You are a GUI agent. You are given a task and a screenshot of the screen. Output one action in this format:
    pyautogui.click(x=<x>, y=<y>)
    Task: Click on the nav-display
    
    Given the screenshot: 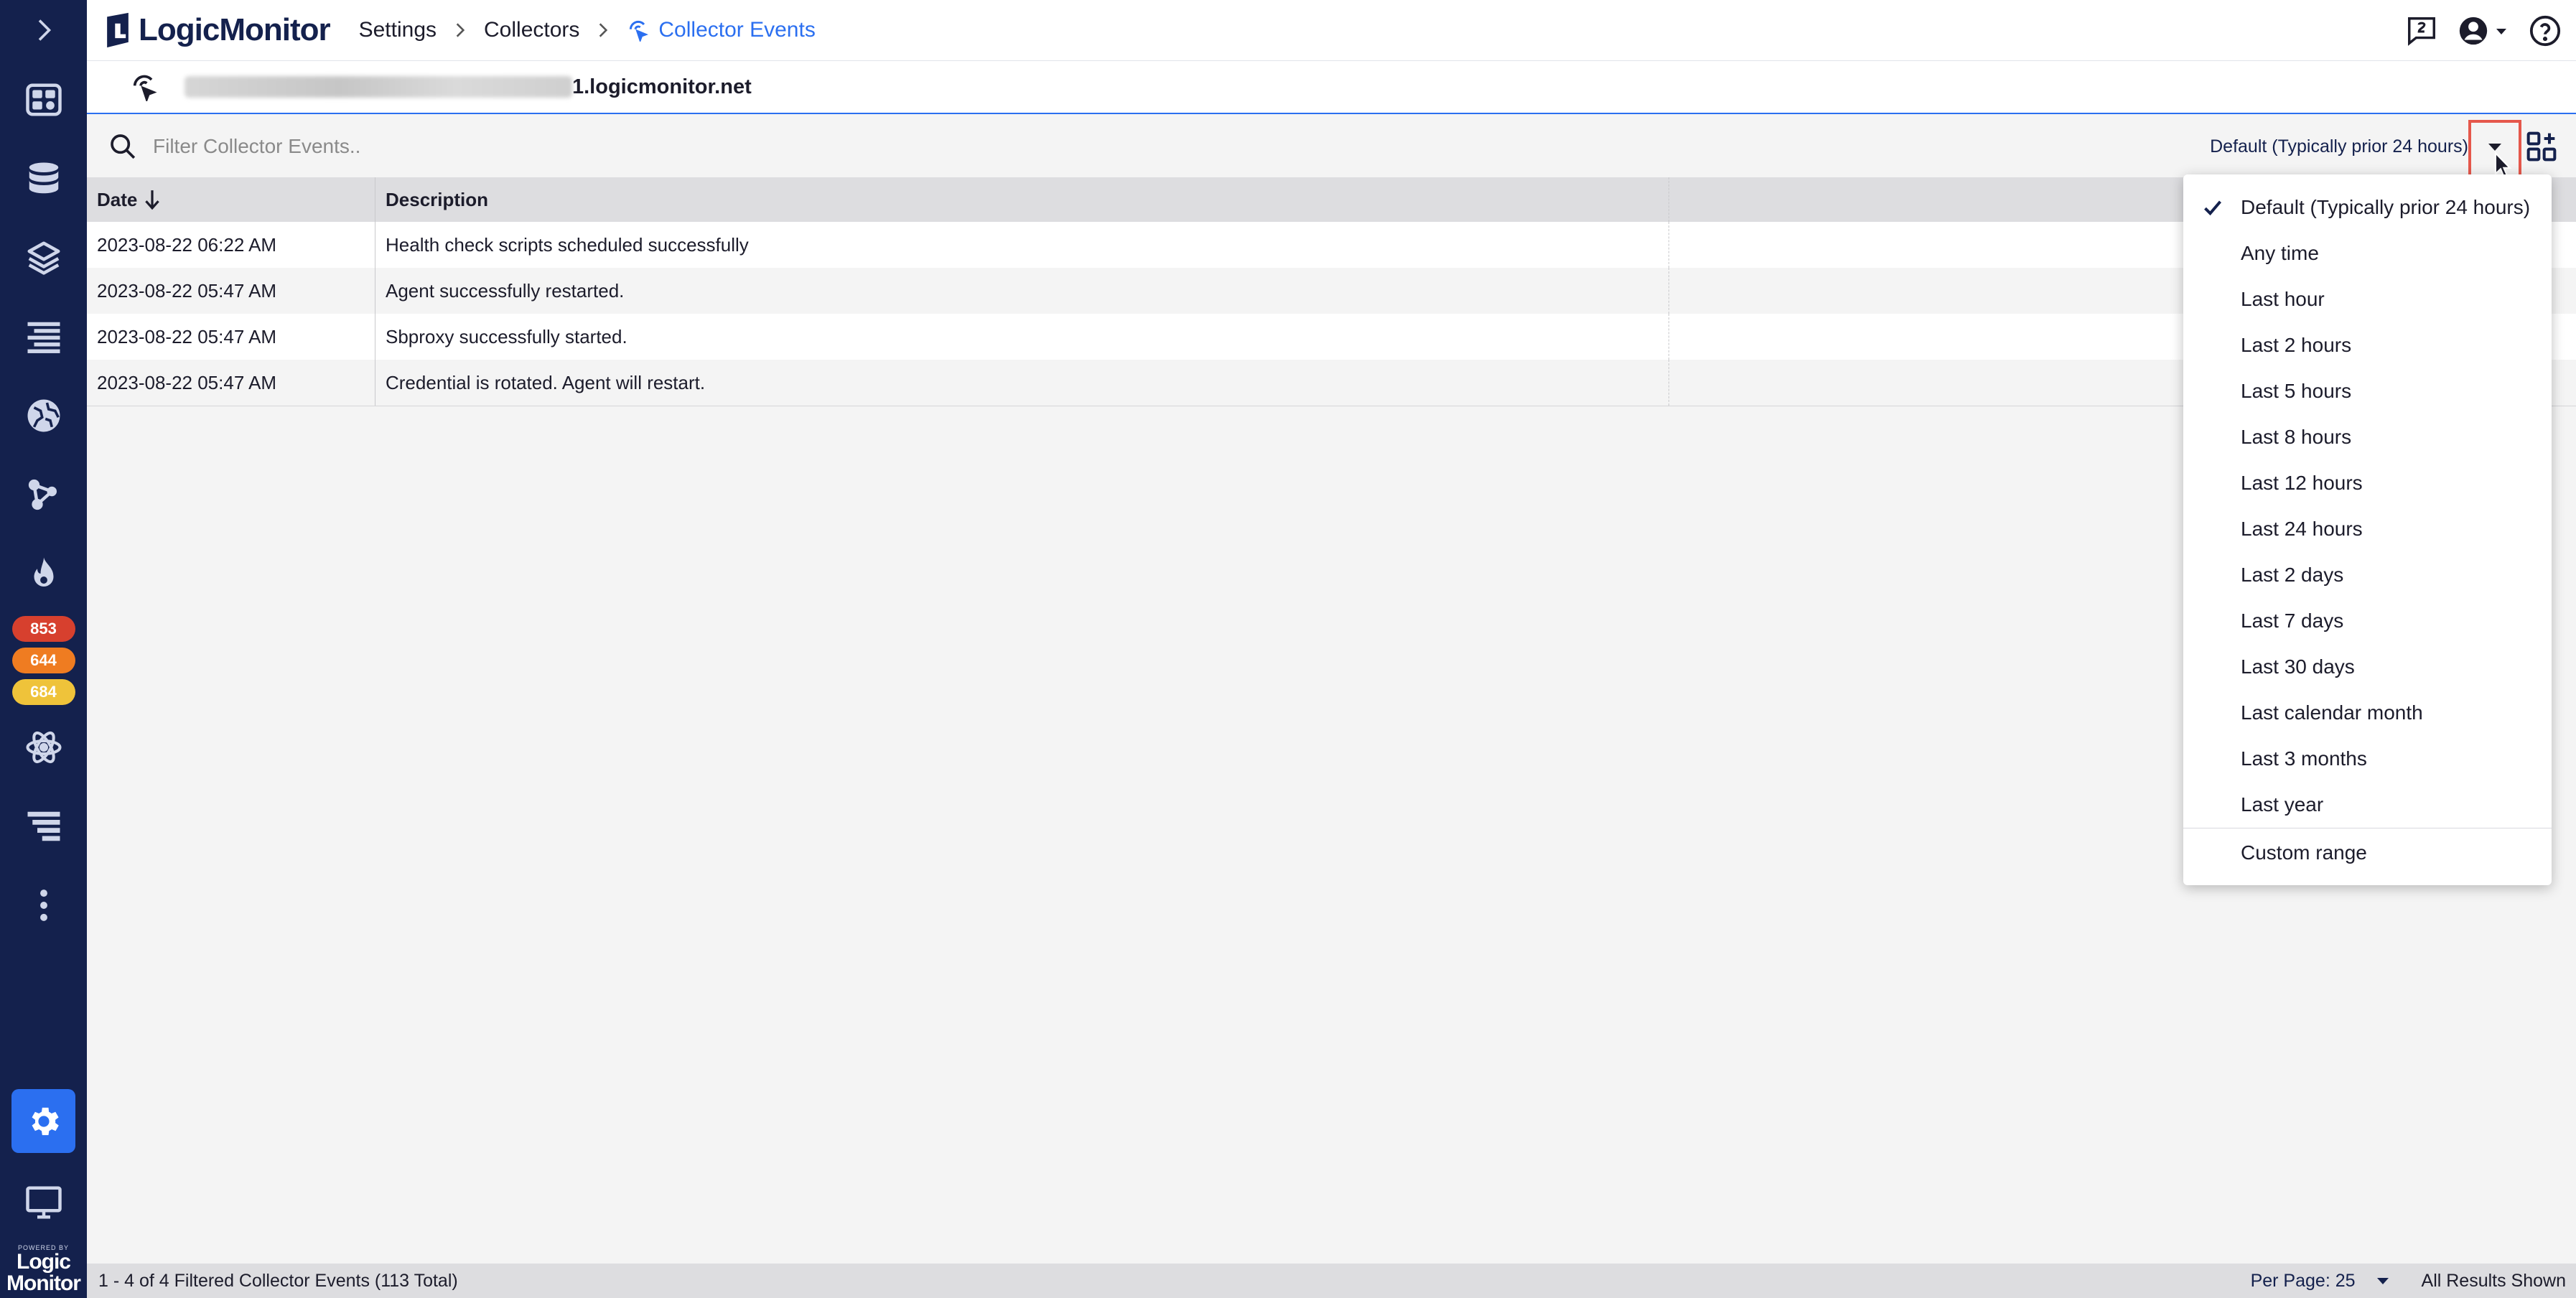 What is the action you would take?
    pyautogui.click(x=43, y=1202)
    